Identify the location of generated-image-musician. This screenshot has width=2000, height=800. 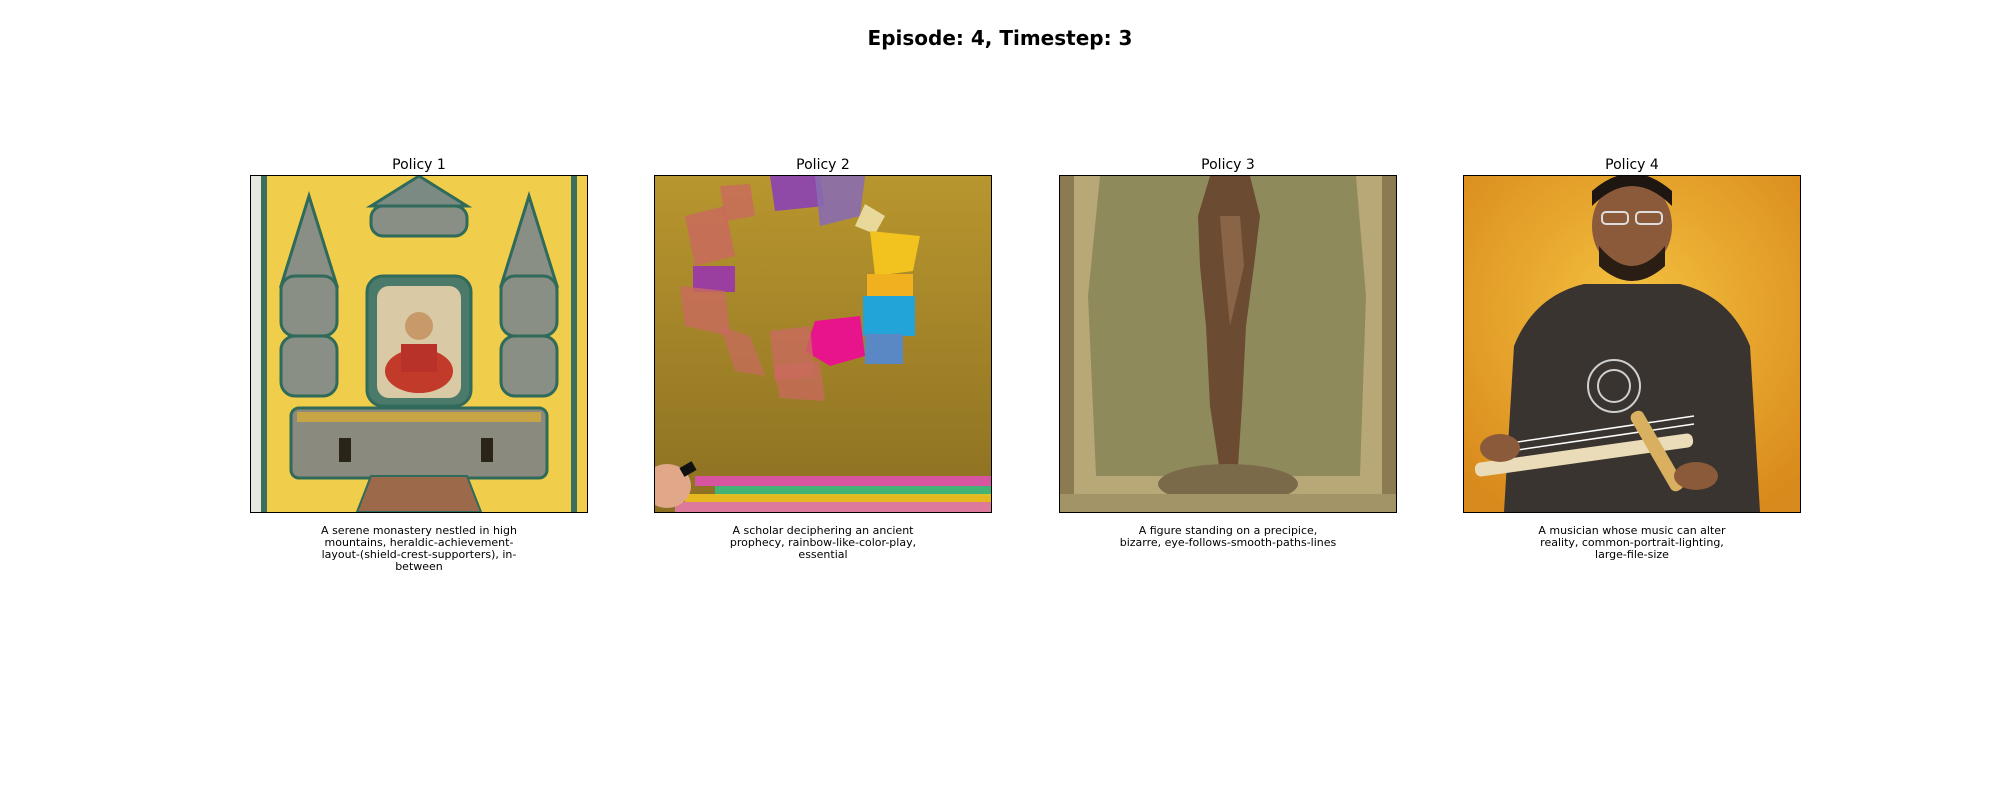
(1632, 344).